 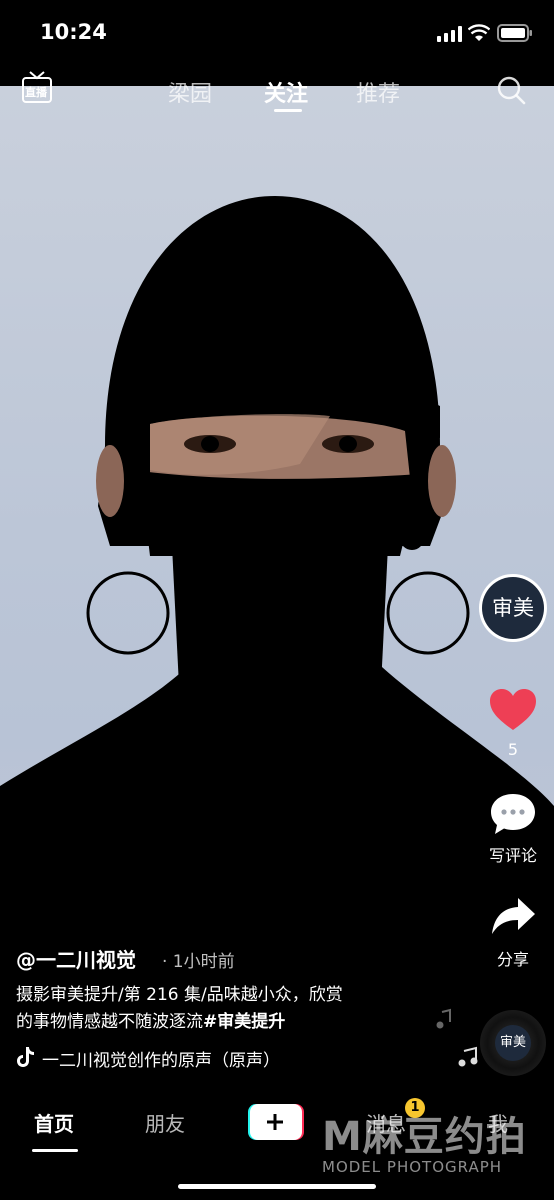 I want to click on status-time: 10:24, so click(x=73, y=32).